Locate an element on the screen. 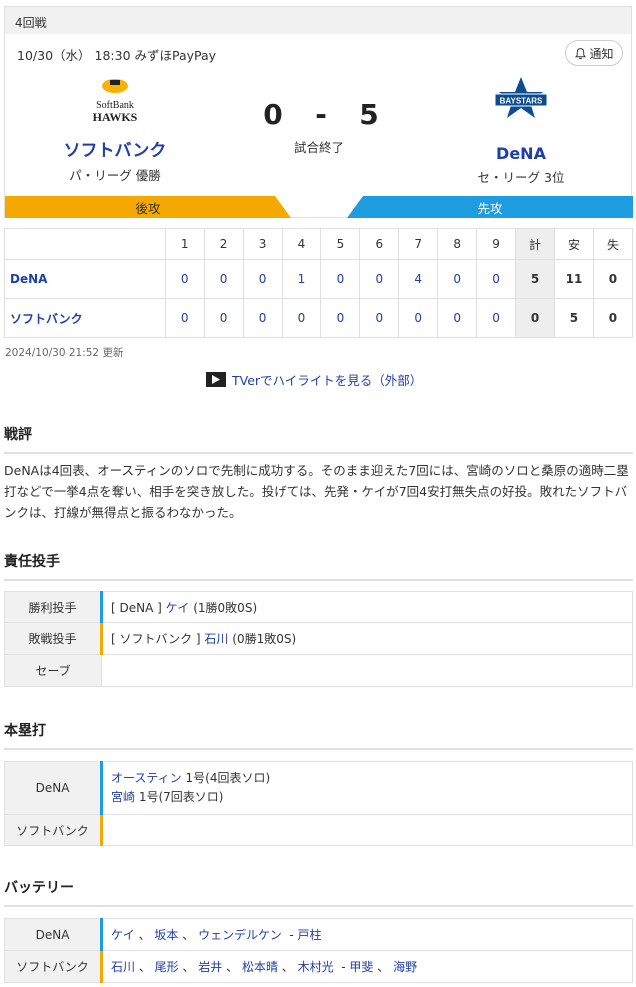  homerun-detail: 1号(4回表ソロ) is located at coordinates (228, 778).